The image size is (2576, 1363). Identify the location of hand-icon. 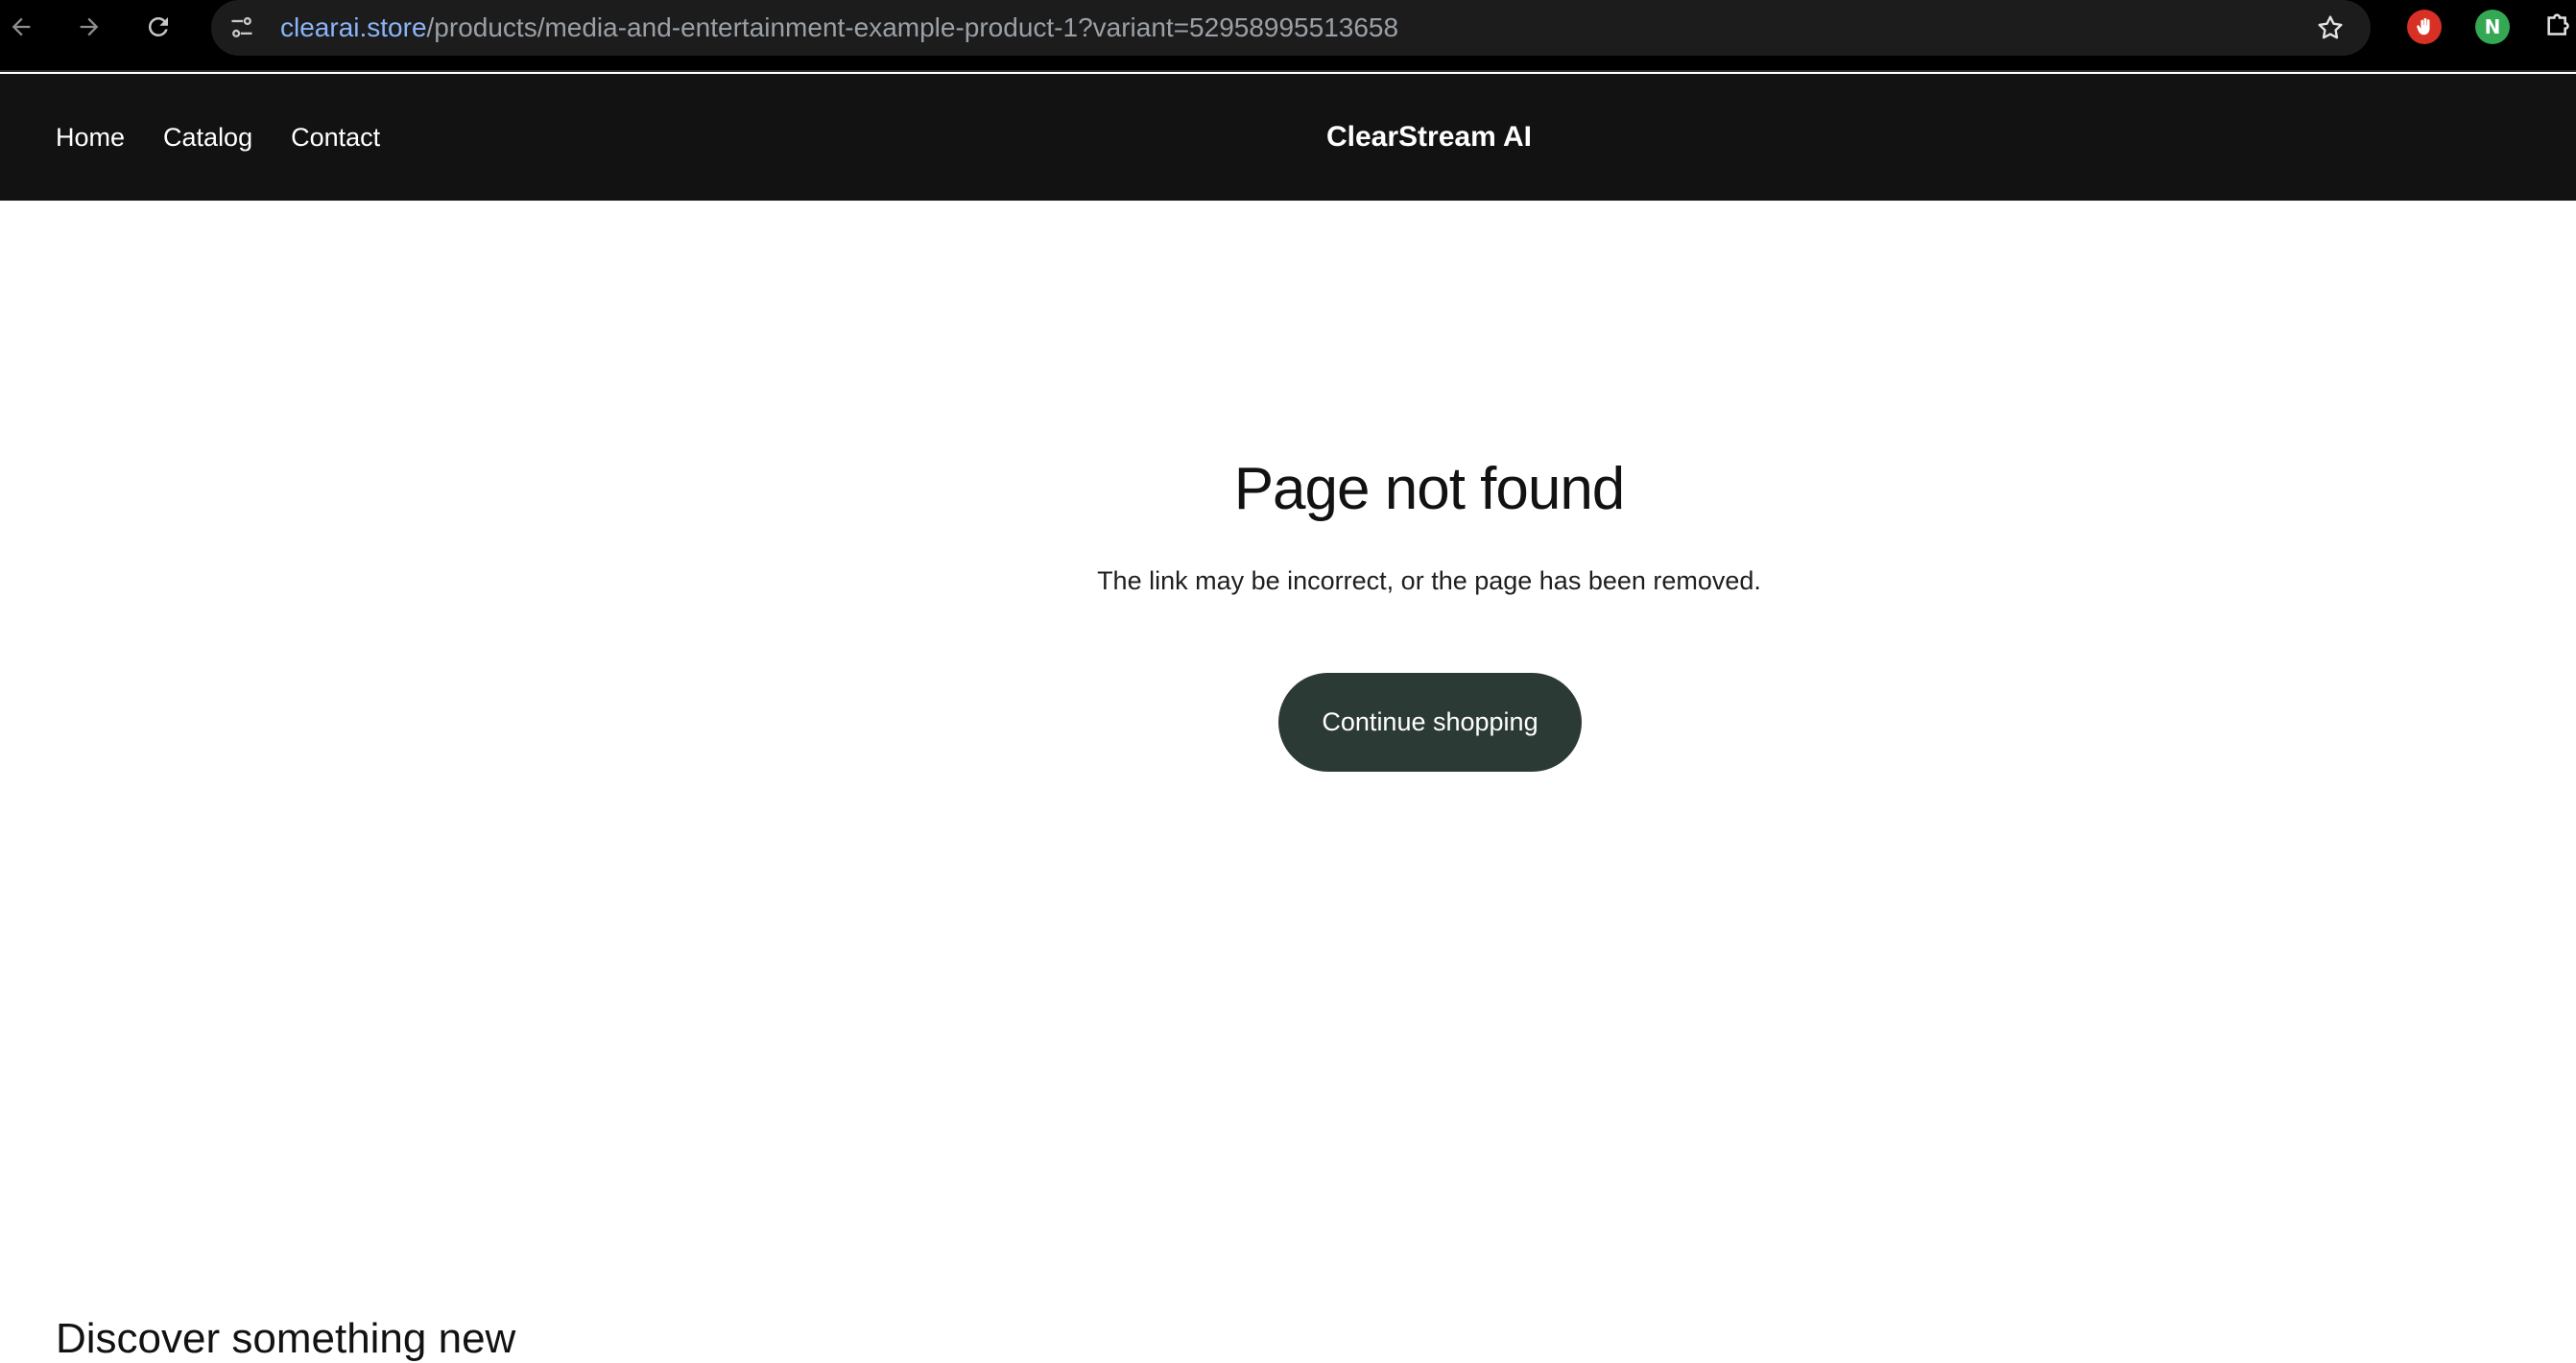
(2423, 27).